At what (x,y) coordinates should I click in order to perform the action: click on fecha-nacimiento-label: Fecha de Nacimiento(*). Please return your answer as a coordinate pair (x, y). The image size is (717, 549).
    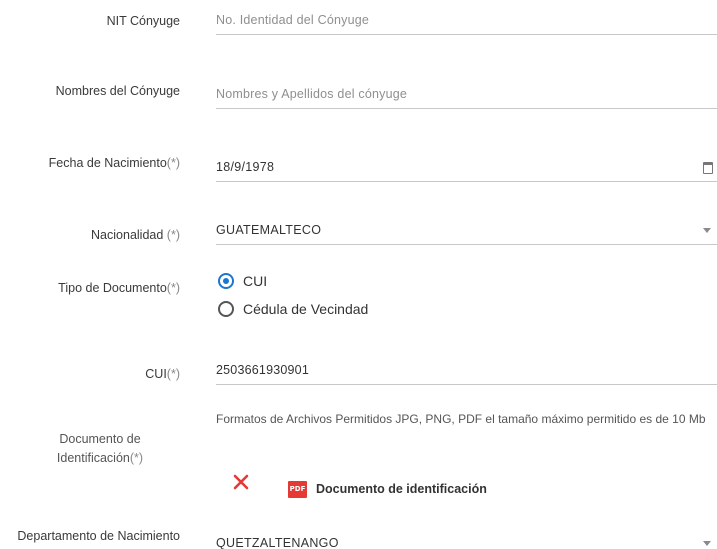
    Looking at the image, I should click on (114, 163).